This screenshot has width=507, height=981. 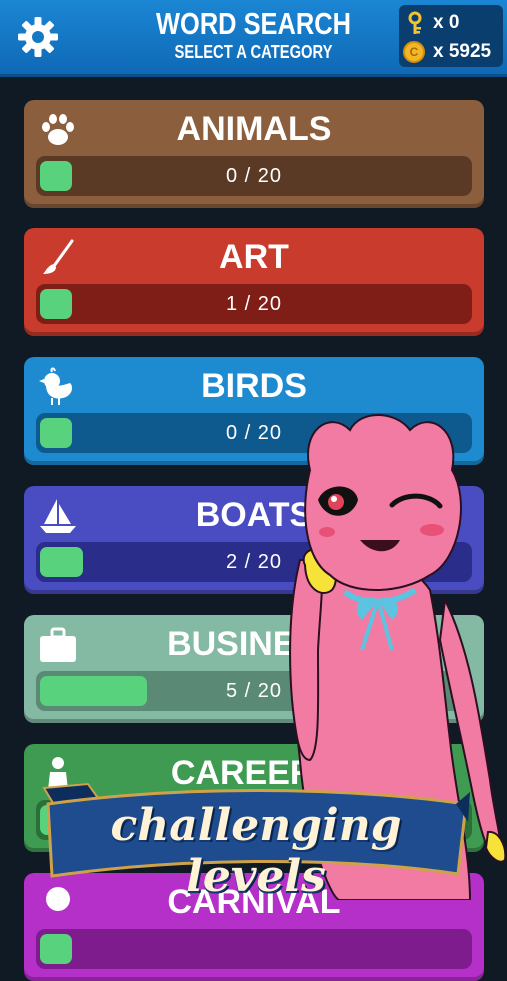 What do you see at coordinates (414, 52) in the screenshot?
I see `coin-icon: C` at bounding box center [414, 52].